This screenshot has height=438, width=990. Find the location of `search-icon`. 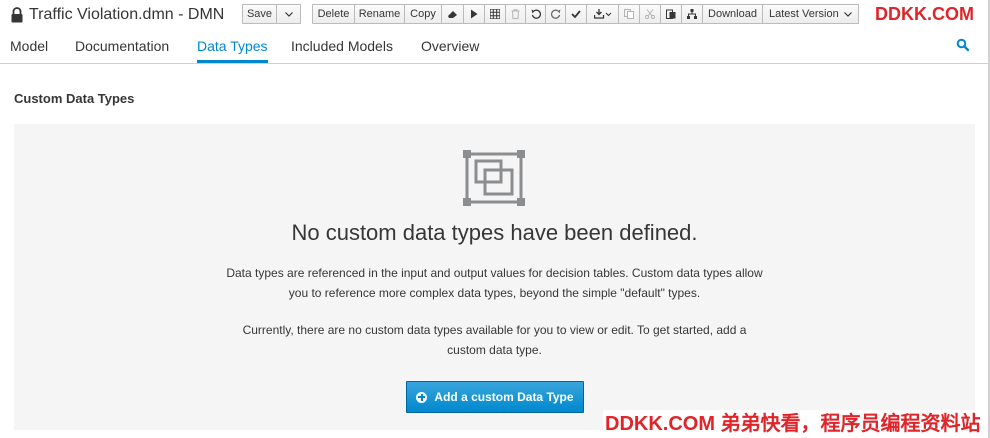

search-icon is located at coordinates (963, 47).